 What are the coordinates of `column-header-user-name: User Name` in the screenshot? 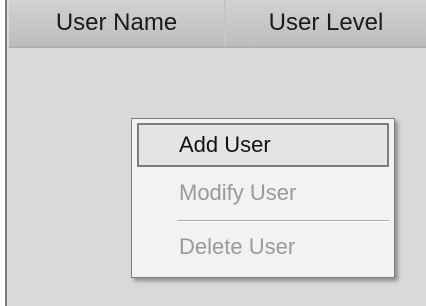 It's located at (117, 23).